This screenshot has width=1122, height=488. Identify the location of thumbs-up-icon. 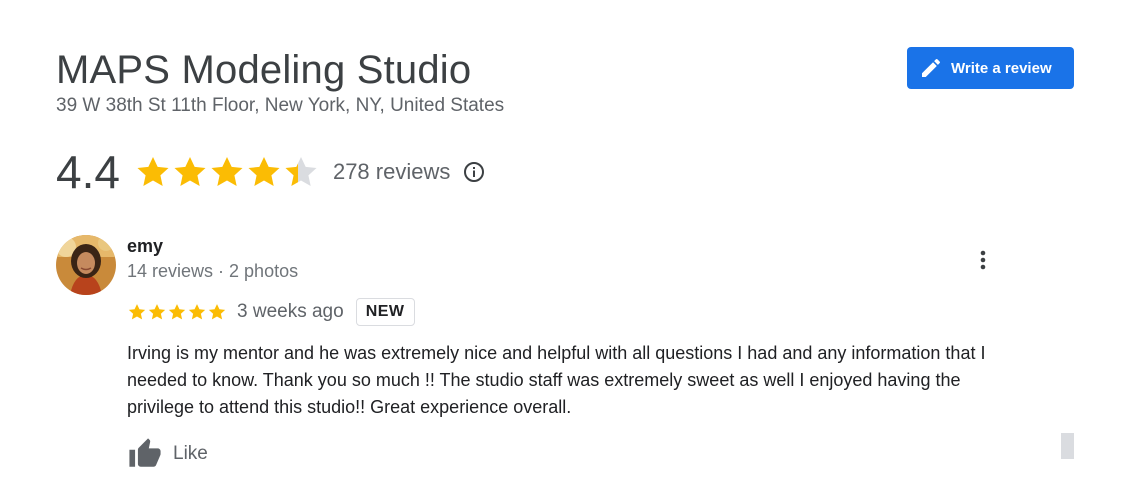
(145, 454).